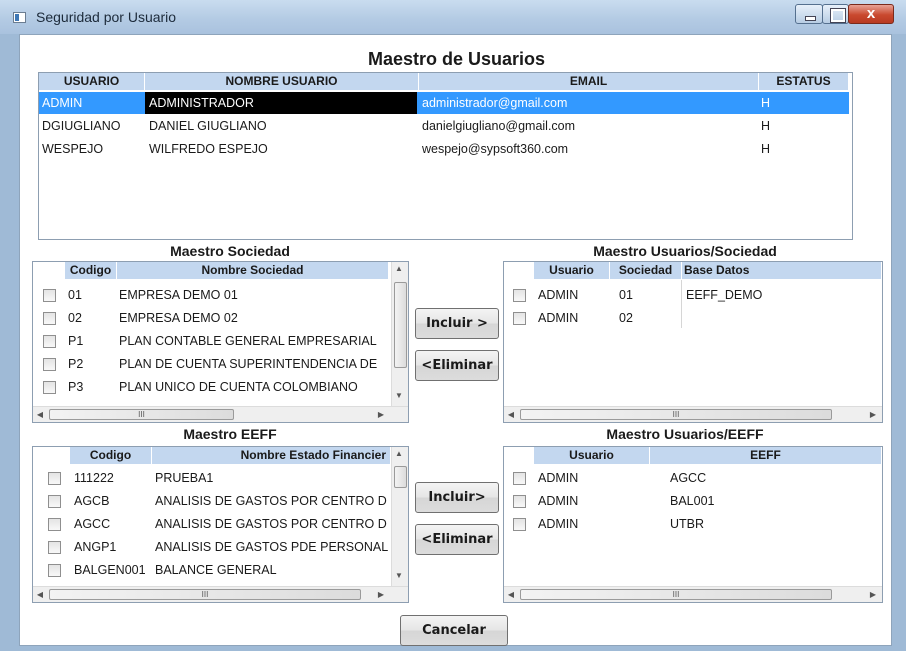 This screenshot has height=651, width=906. Describe the element at coordinates (457, 539) in the screenshot. I see `eliminar-eeff-button: <Eliminar` at that location.